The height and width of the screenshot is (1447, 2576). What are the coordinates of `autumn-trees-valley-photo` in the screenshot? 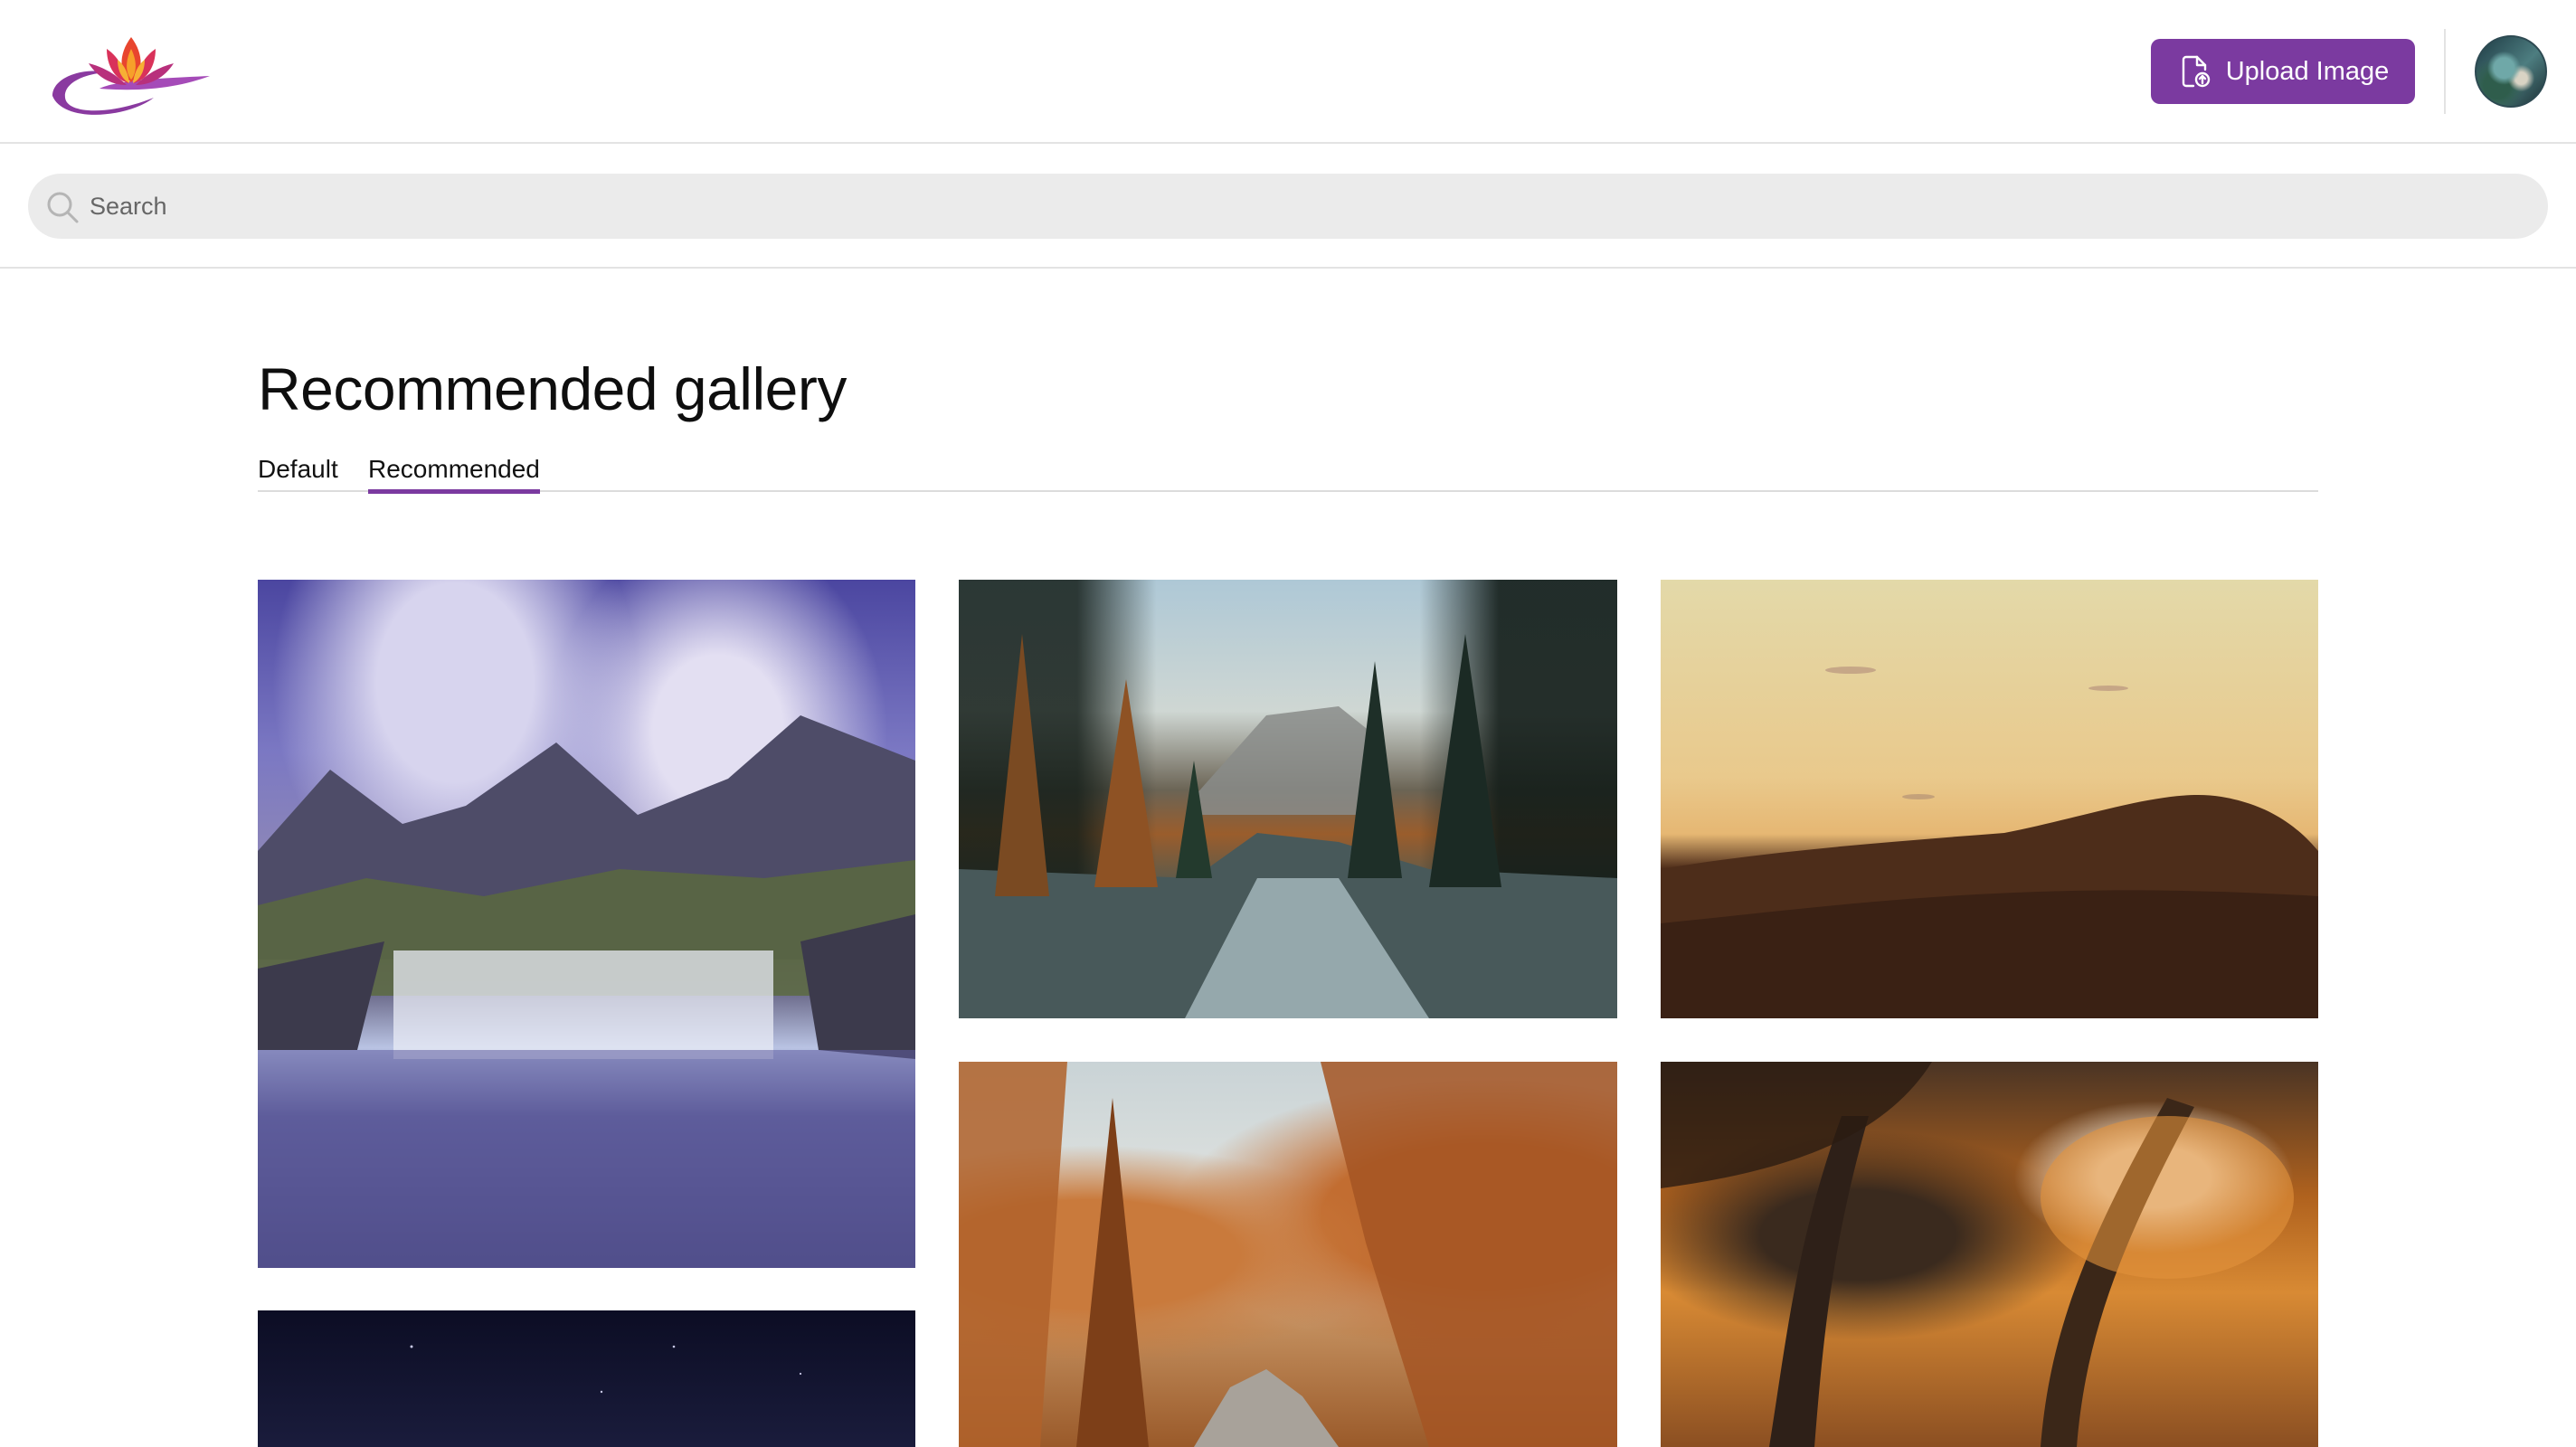 It's located at (1288, 1254).